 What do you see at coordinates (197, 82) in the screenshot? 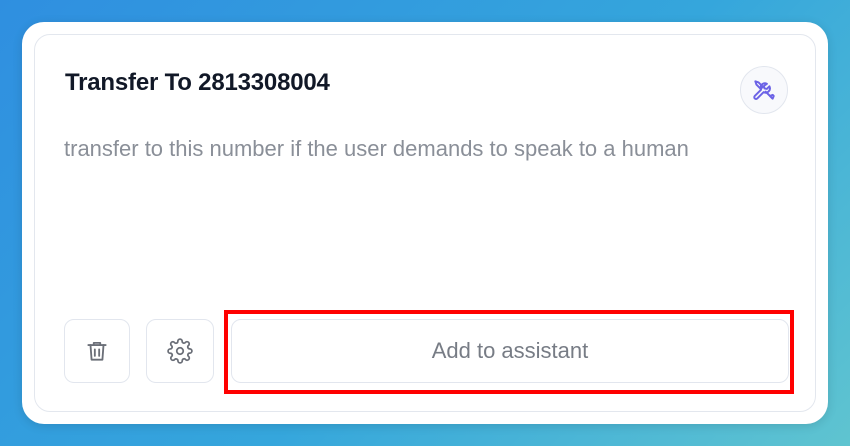
I see `tool-title: Transfer To 2813308004` at bounding box center [197, 82].